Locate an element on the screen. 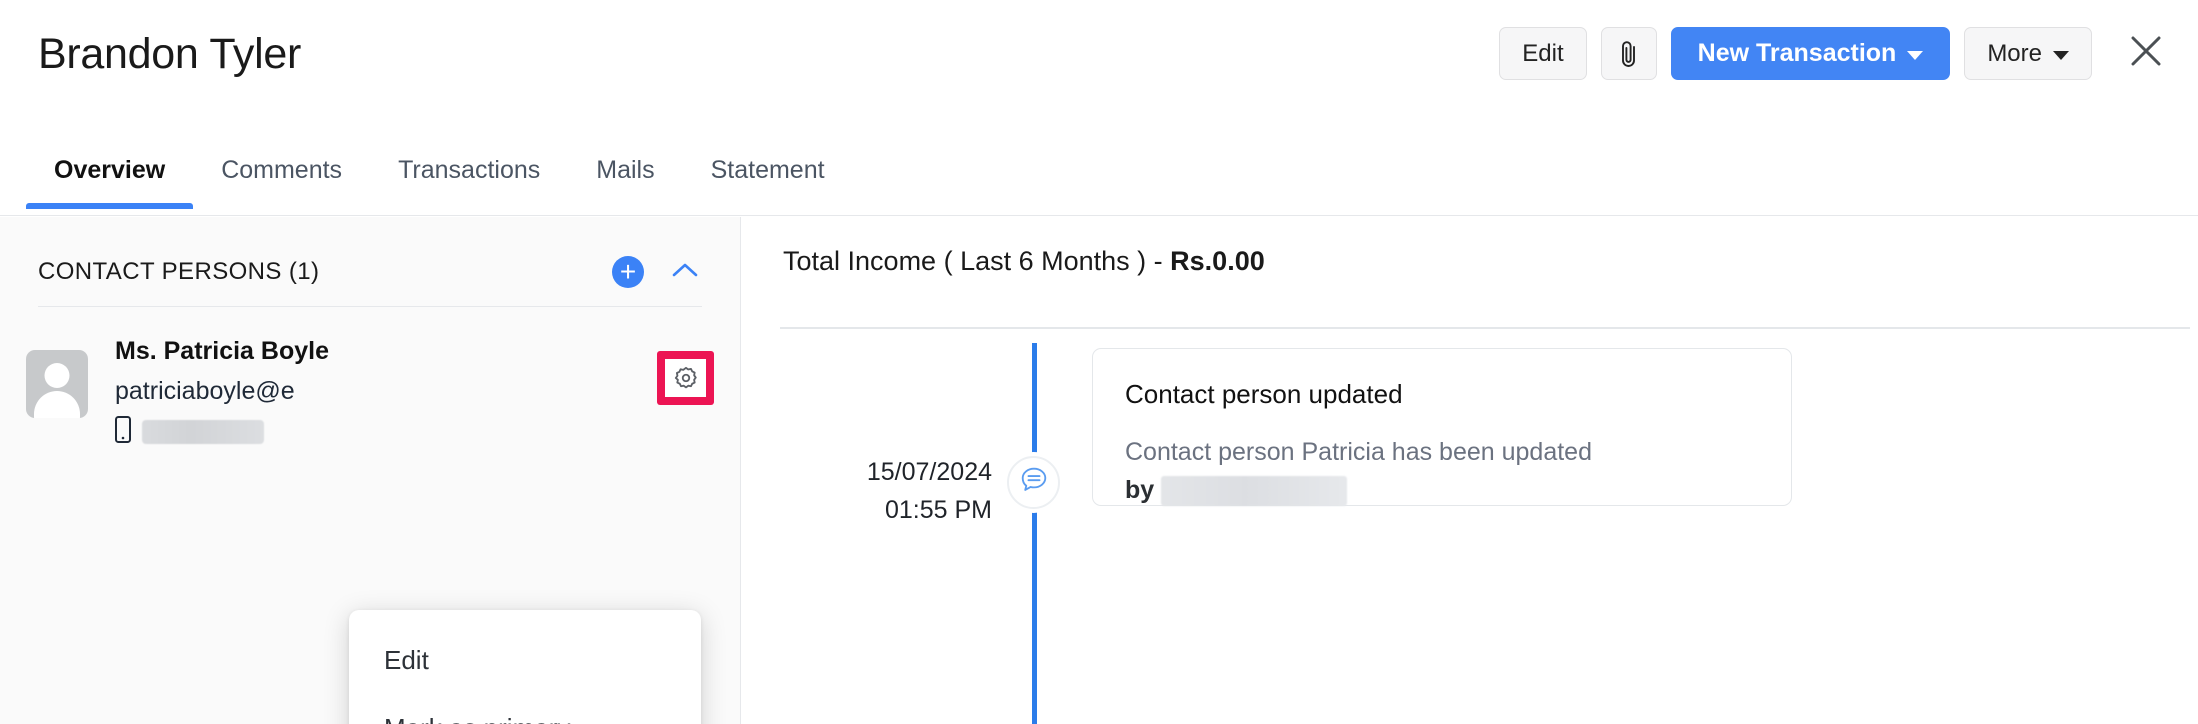  activity-by-label: by is located at coordinates (1140, 490).